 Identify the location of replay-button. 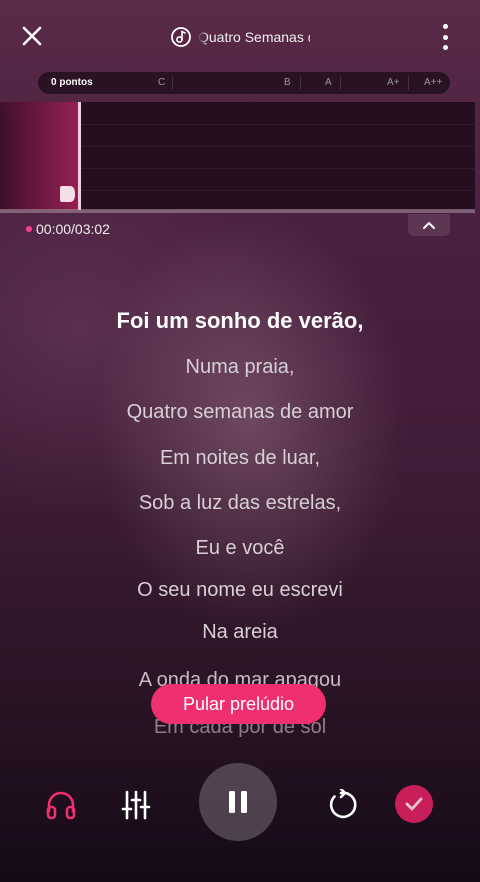
(341, 805).